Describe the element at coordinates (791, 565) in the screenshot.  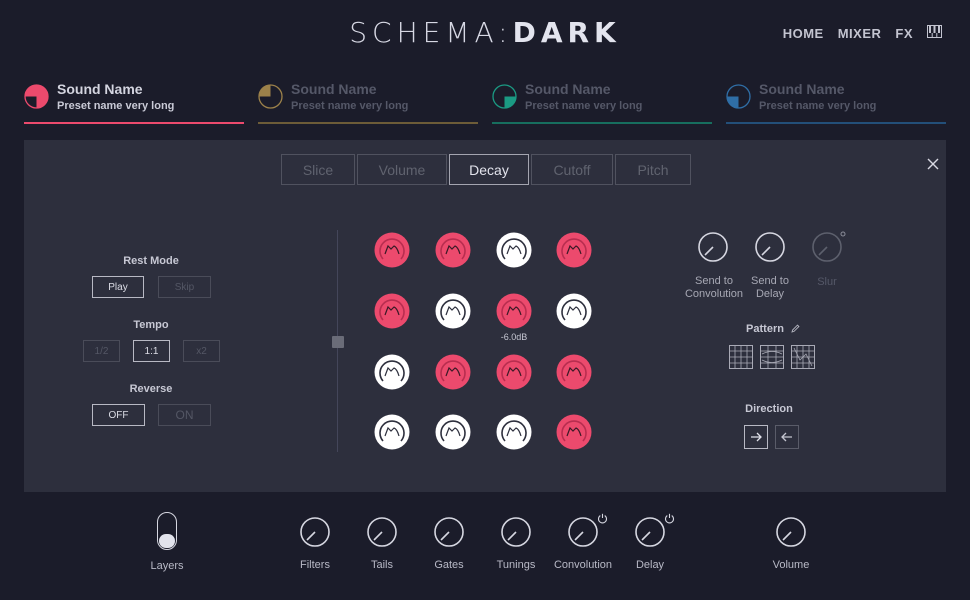
I see `volume-label: Volume` at that location.